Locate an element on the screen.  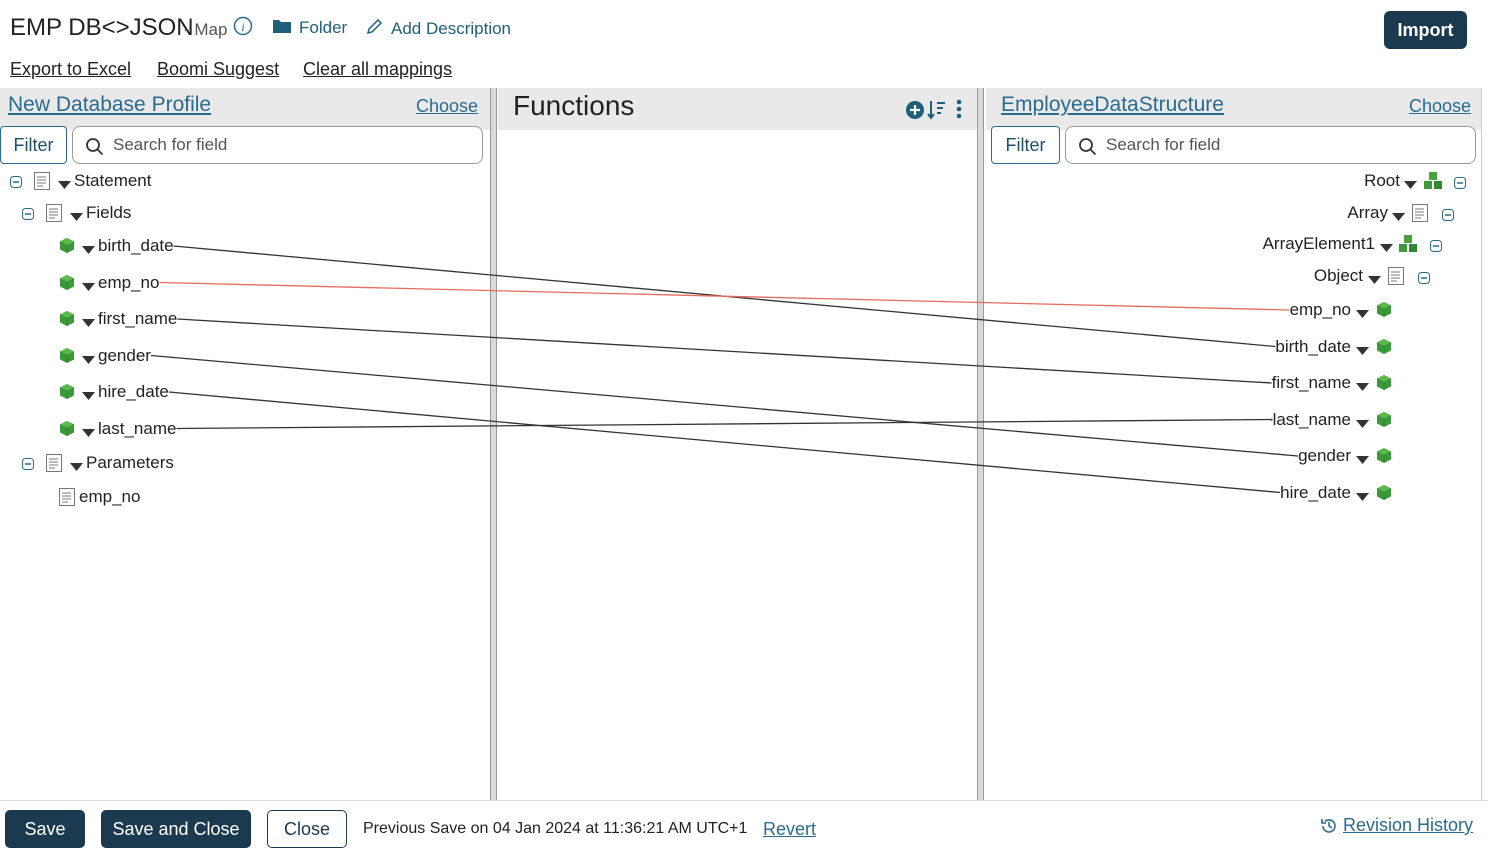
mapping-line-emp-no is located at coordinates (724, 296).